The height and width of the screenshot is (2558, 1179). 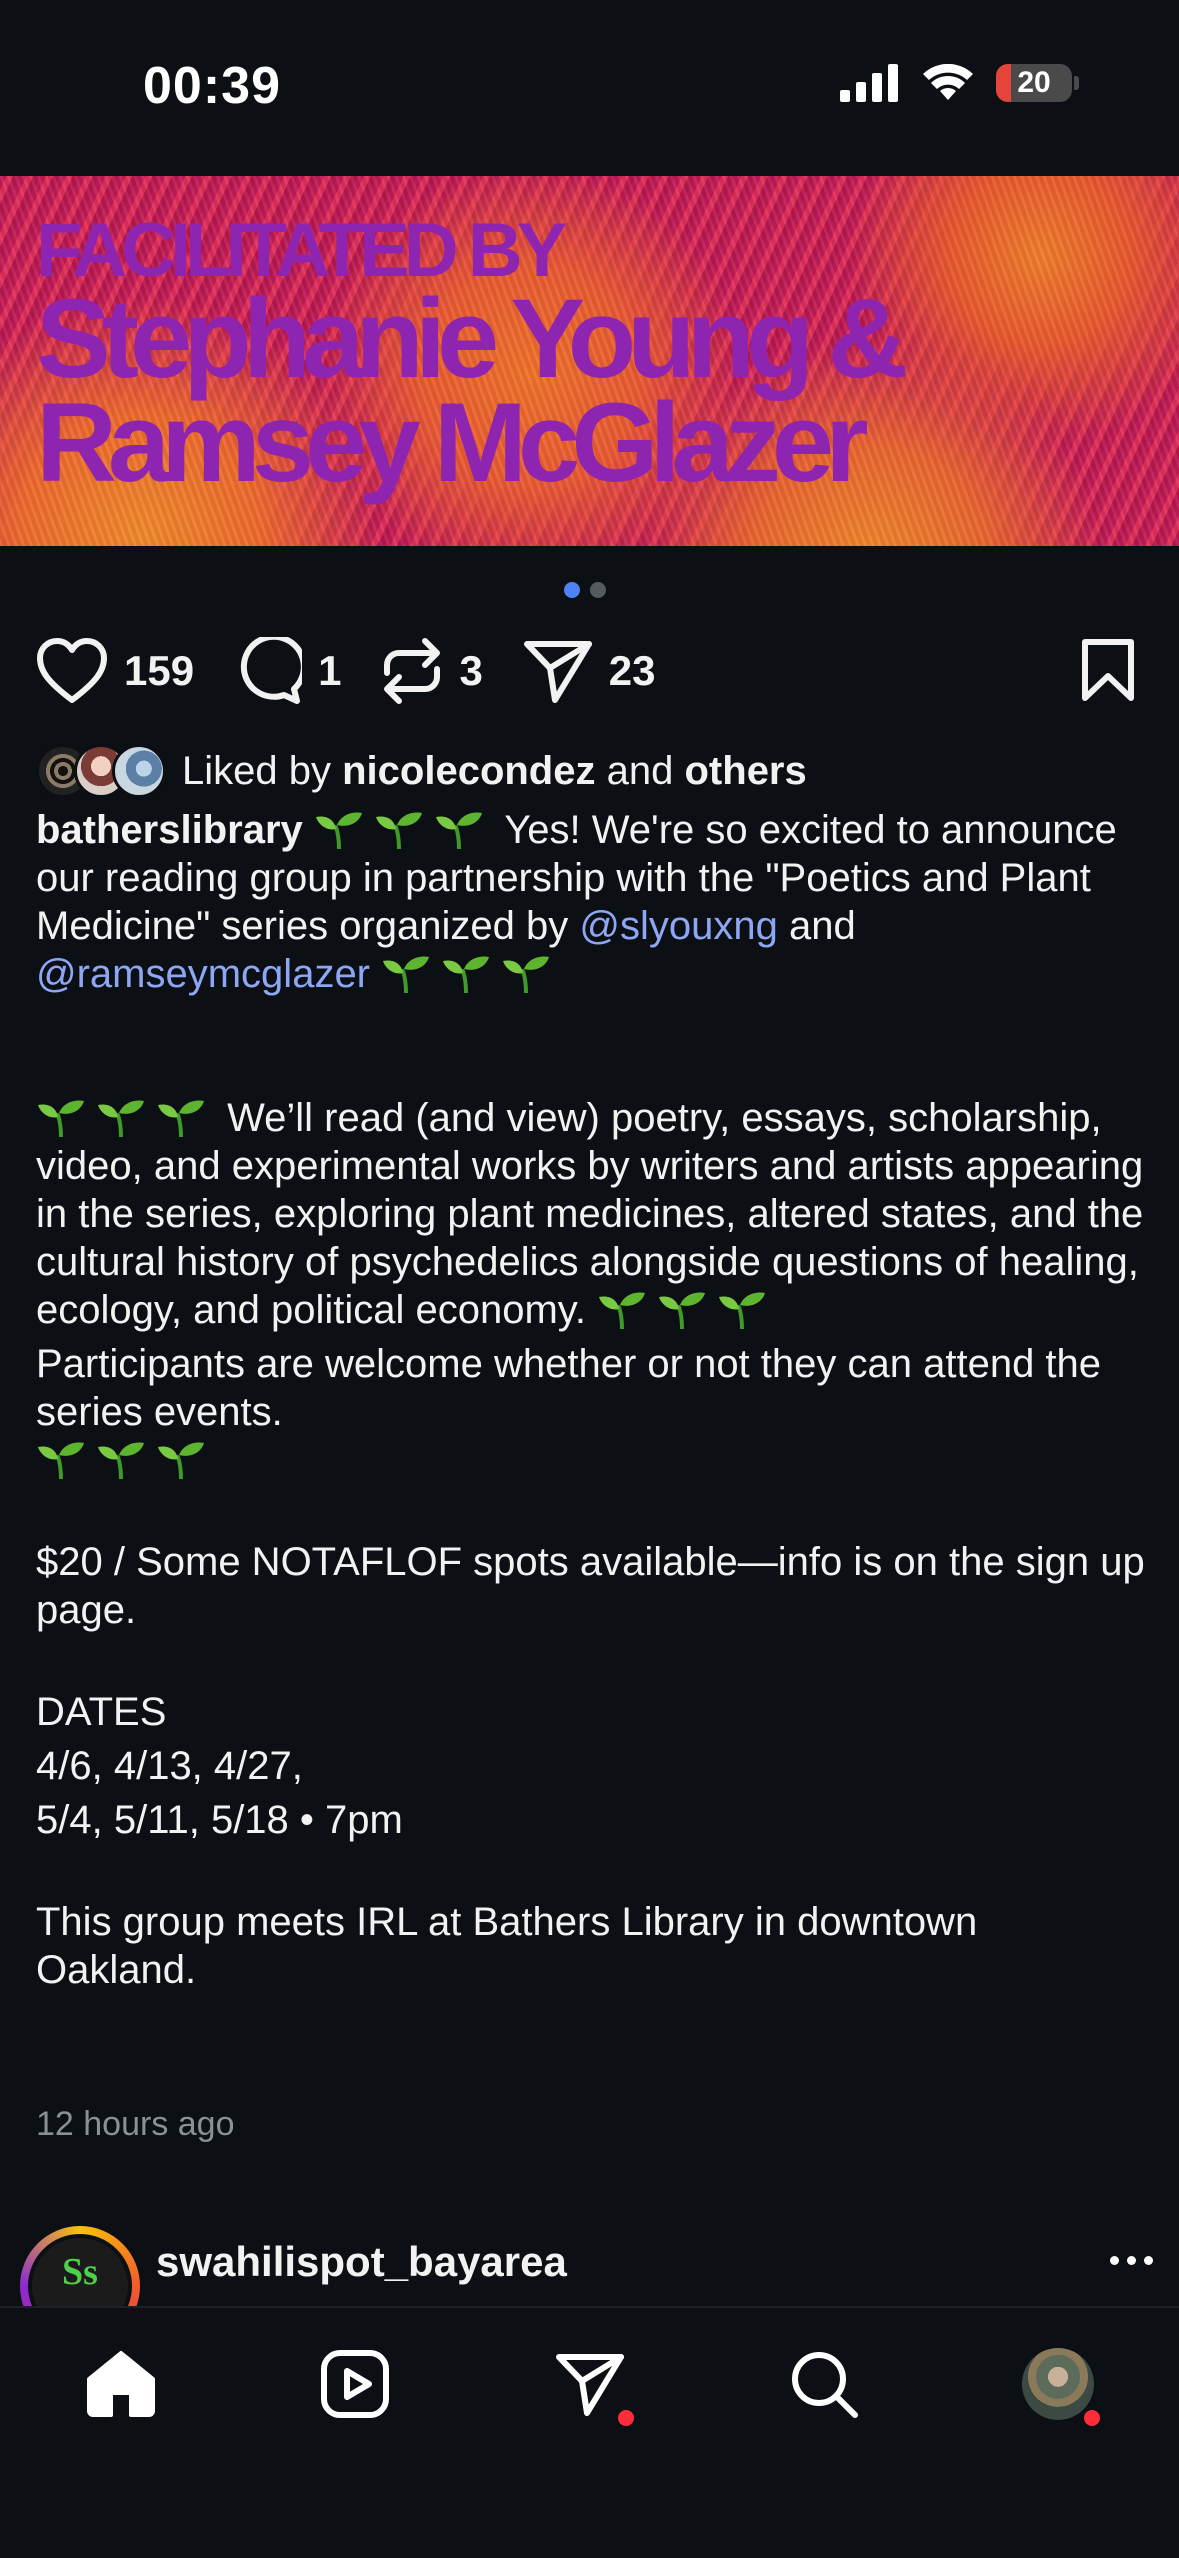 I want to click on caption-and: and, so click(x=822, y=926).